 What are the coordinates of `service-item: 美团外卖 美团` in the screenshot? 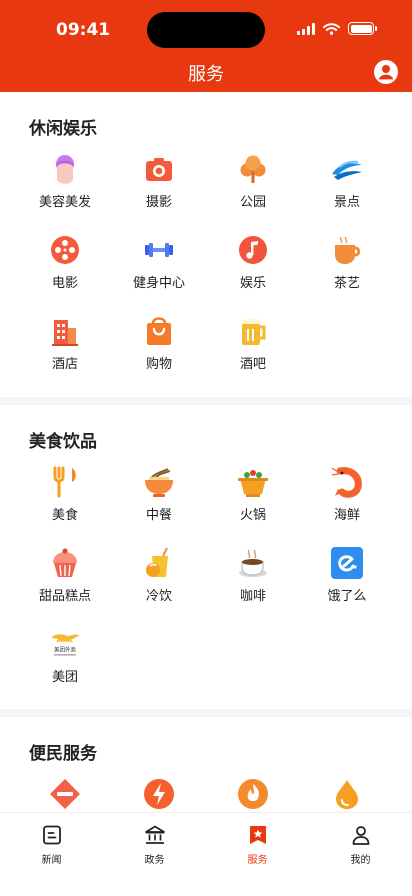 It's located at (65, 656).